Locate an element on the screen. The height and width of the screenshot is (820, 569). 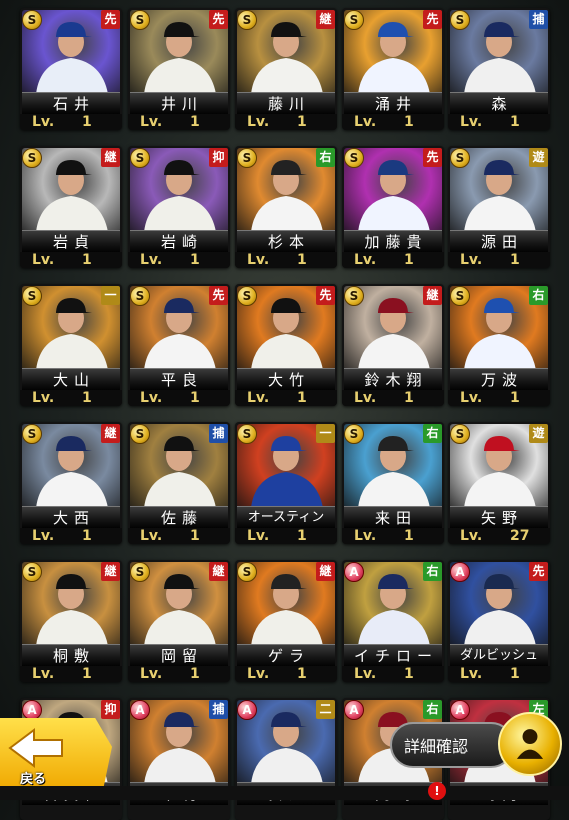
player-name: 万波 is located at coordinates (499, 379).